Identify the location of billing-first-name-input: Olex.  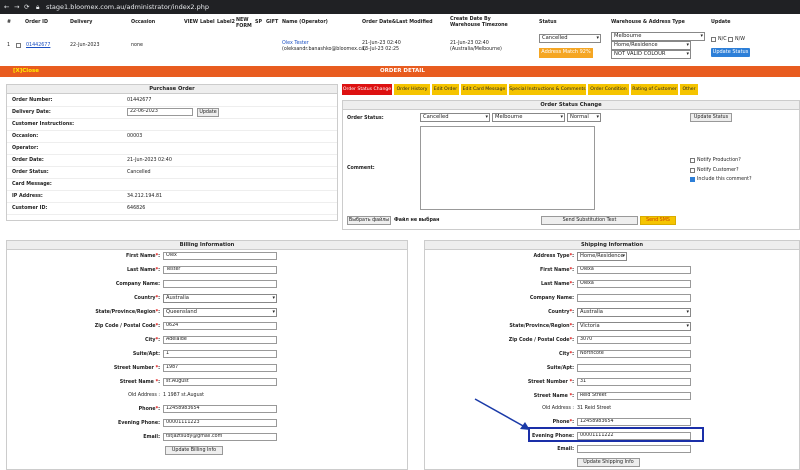
(220, 256).